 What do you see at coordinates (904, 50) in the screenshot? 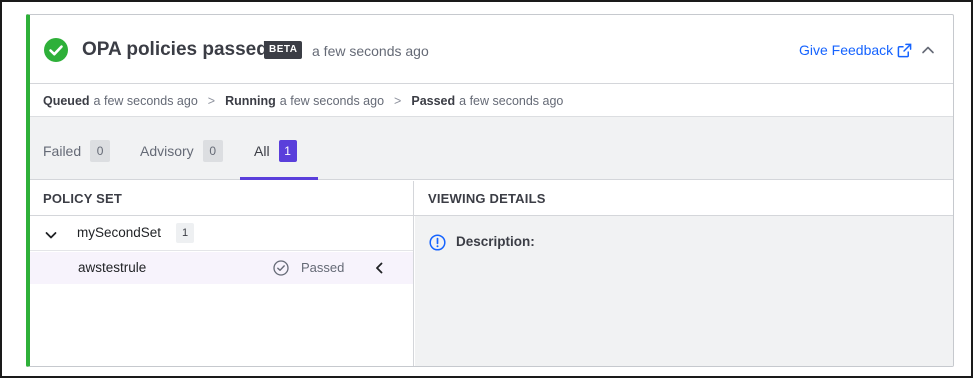
I see `external-link-icon` at bounding box center [904, 50].